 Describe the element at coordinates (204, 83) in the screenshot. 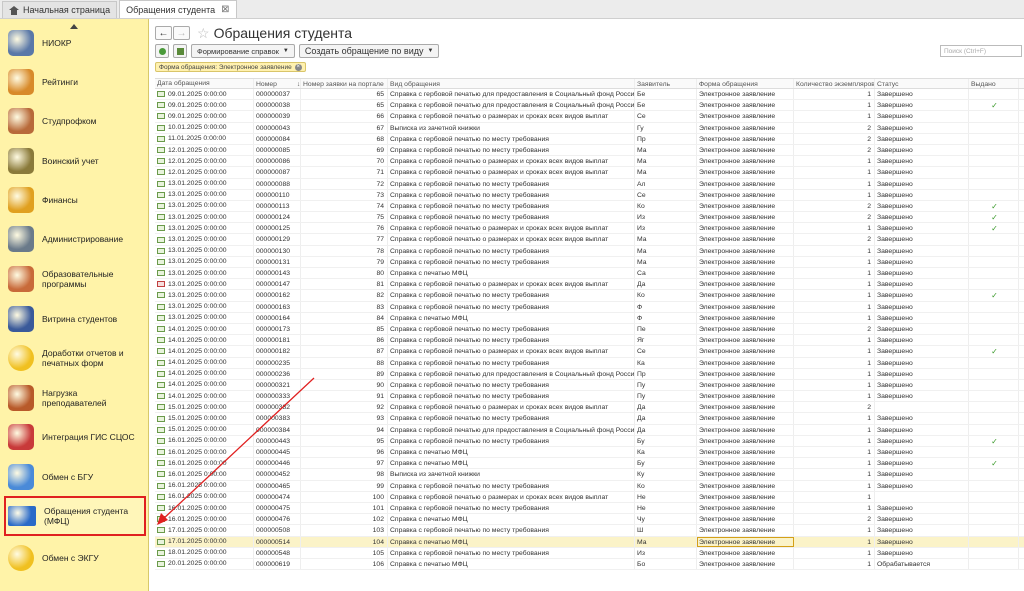

I see `column-header: Дата обращения` at that location.